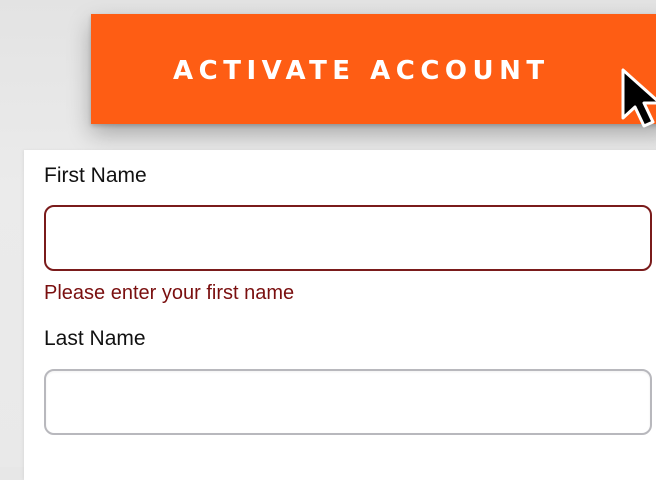  I want to click on first-name-input, so click(348, 238).